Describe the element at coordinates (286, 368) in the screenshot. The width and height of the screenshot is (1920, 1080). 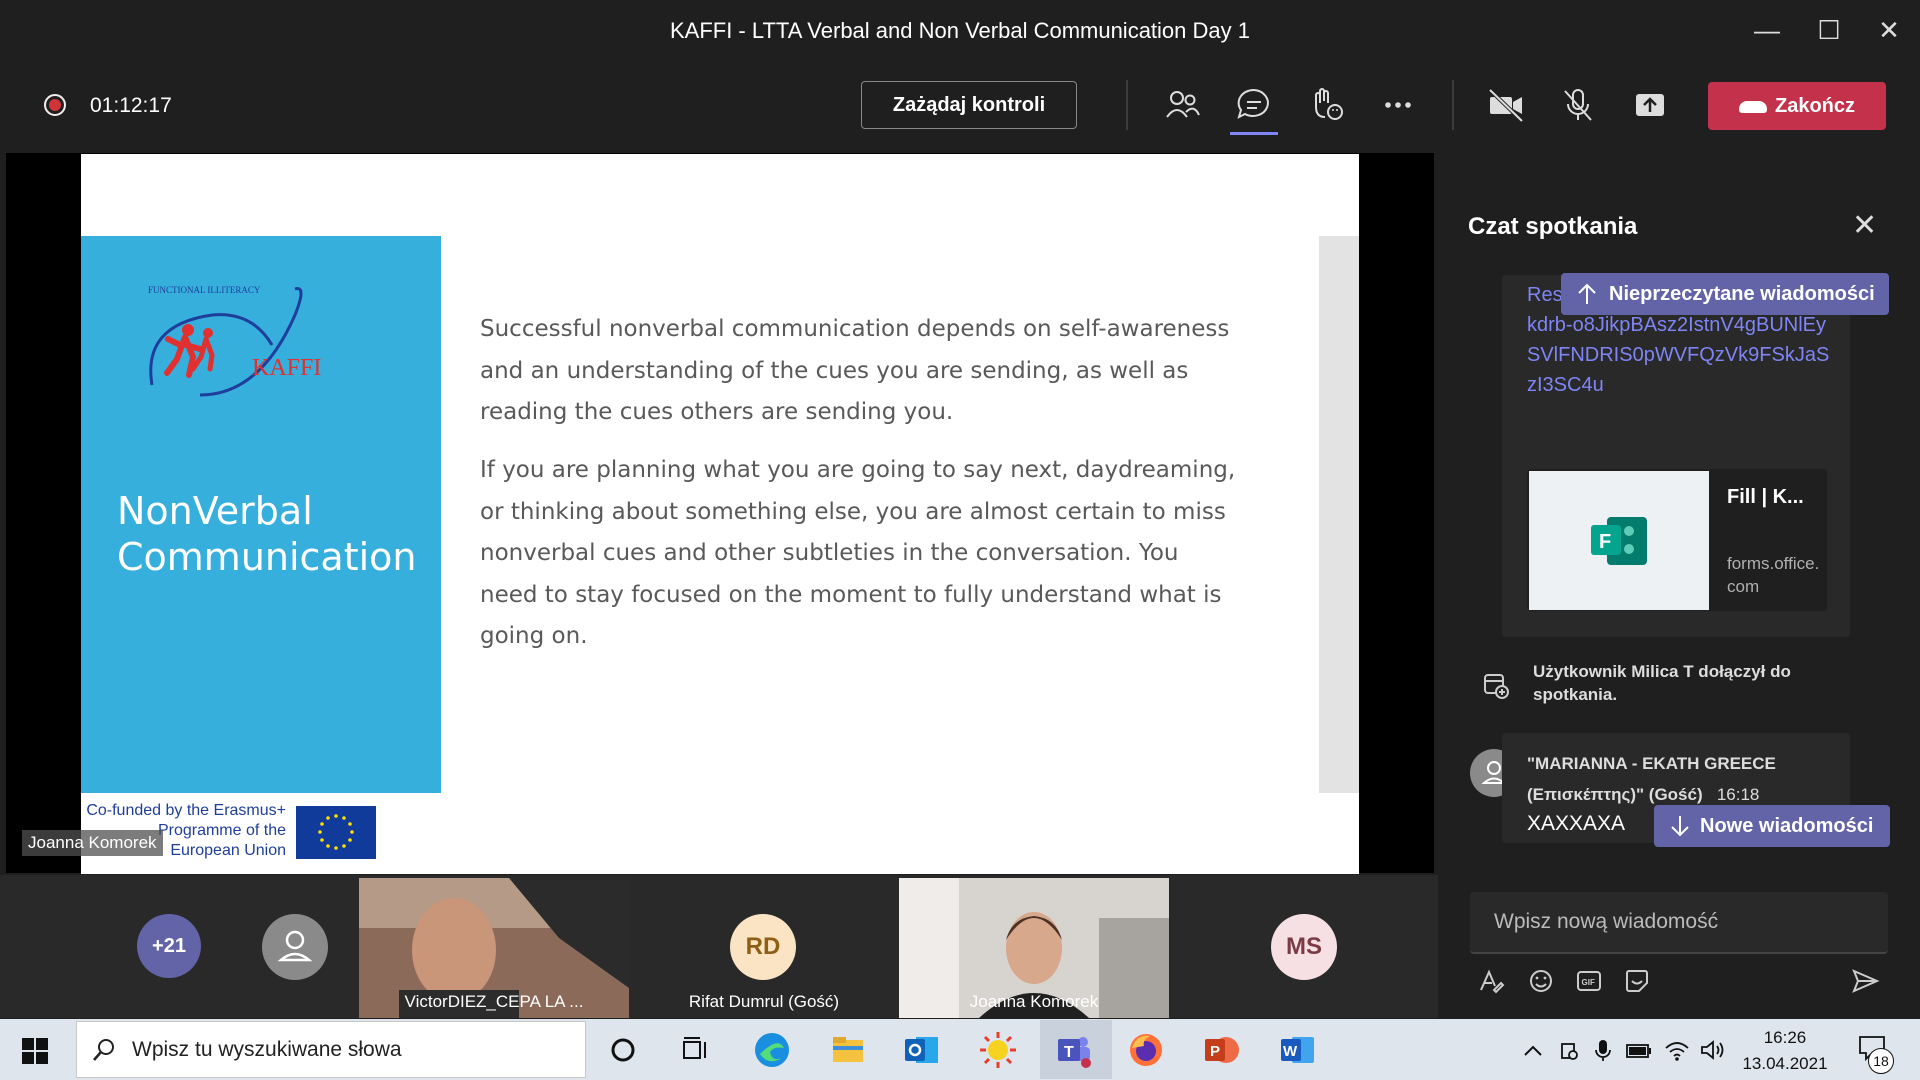
I see `logo-brand-text: KAFFI` at that location.